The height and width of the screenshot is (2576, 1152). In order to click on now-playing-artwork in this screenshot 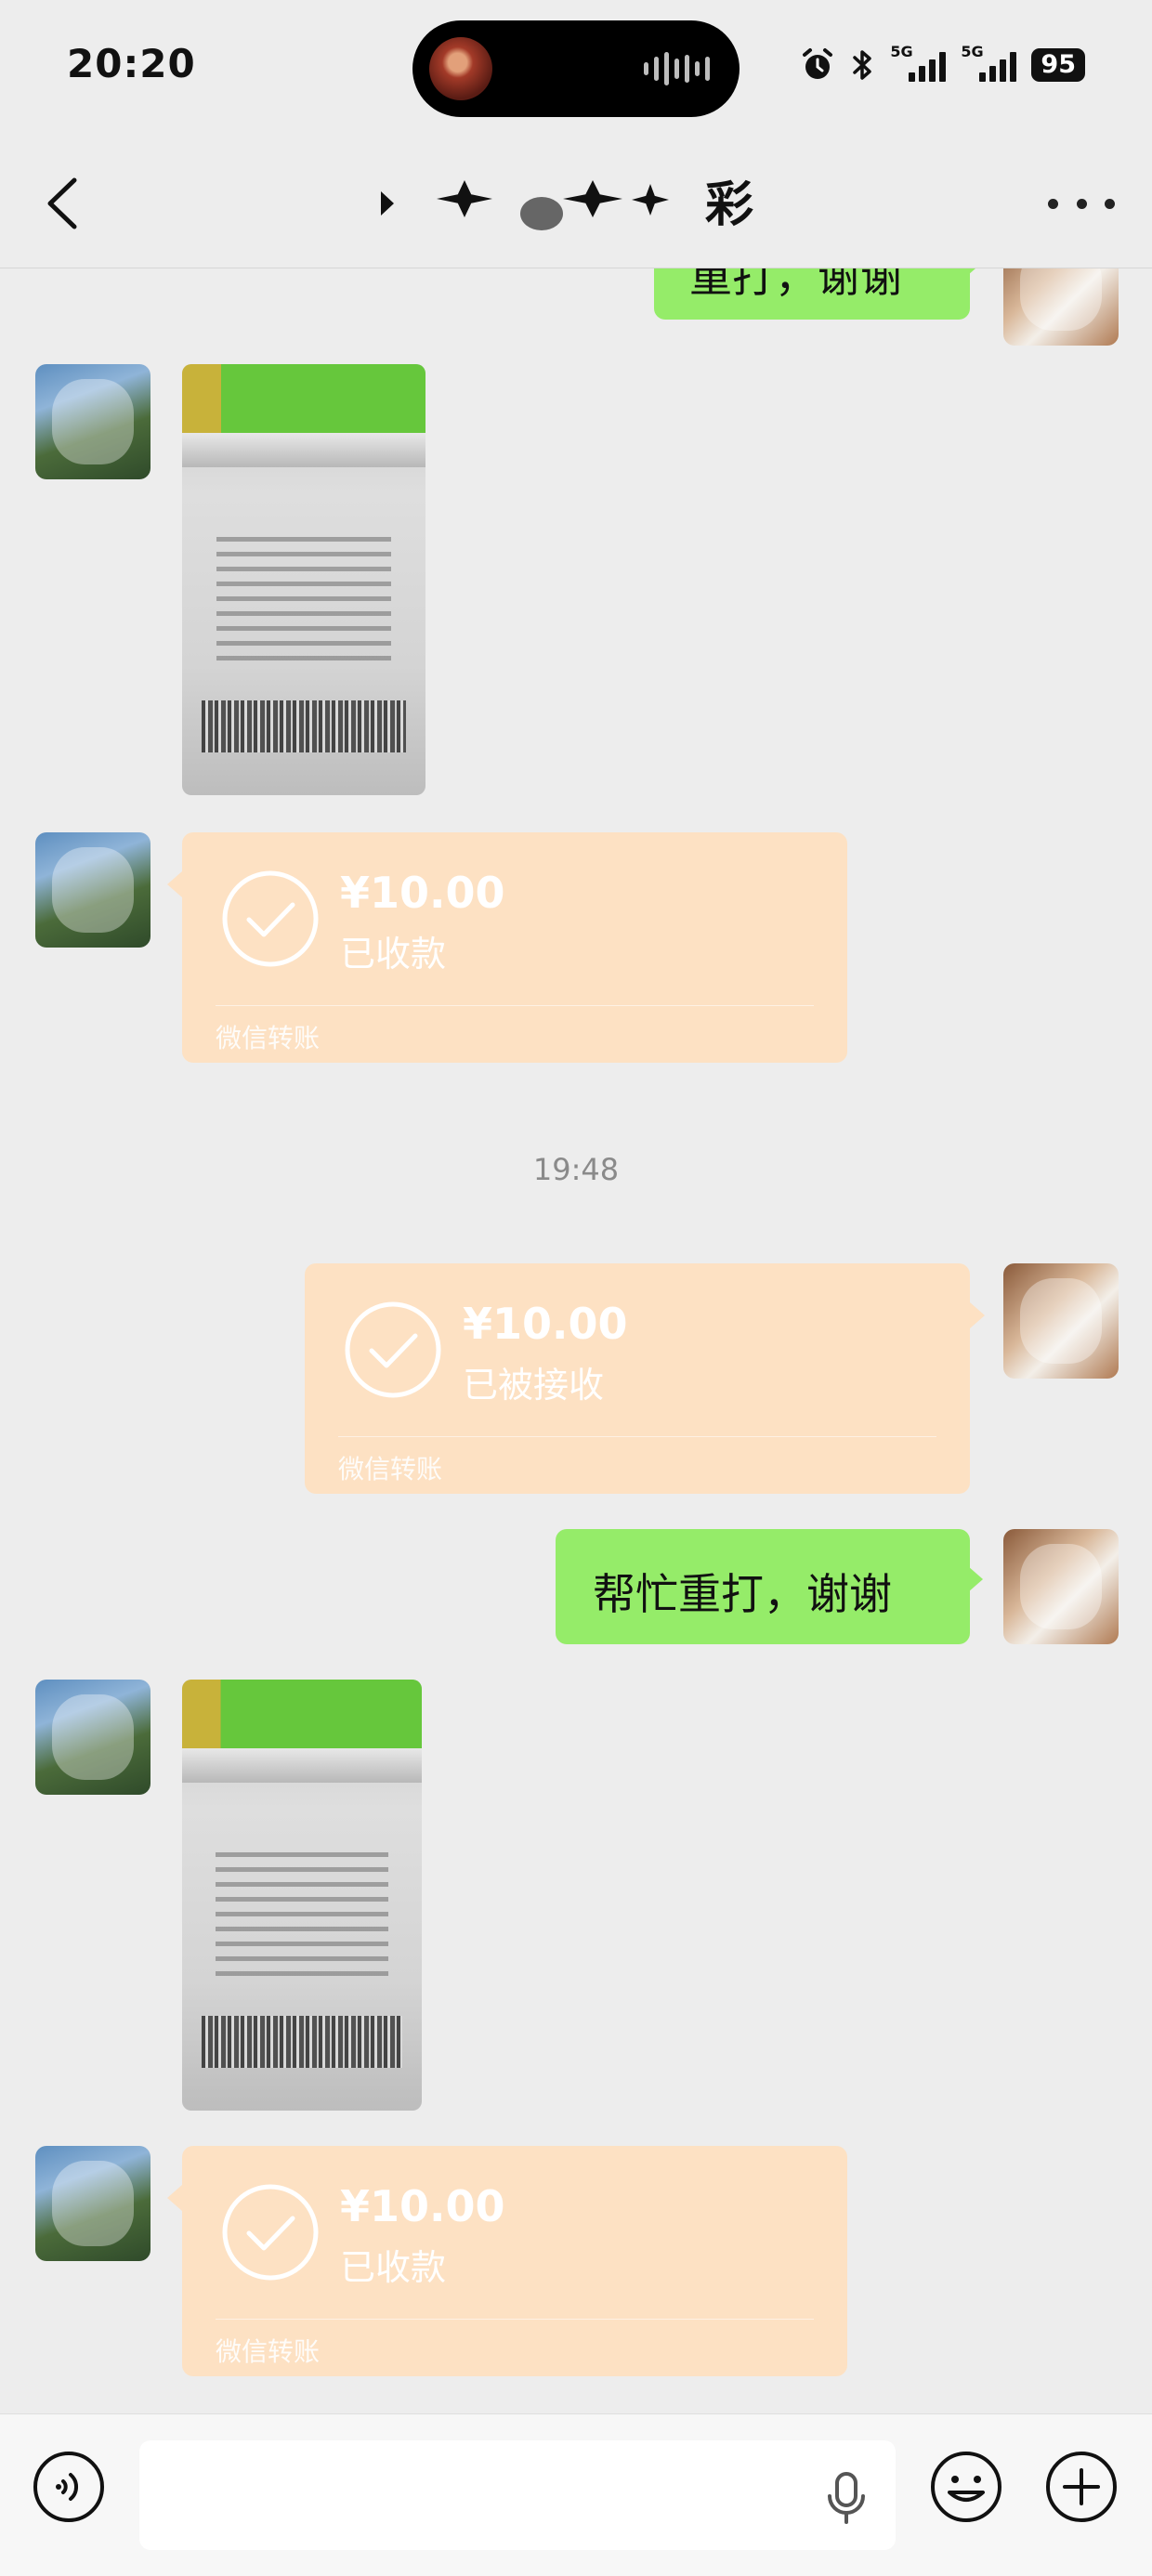, I will do `click(460, 68)`.